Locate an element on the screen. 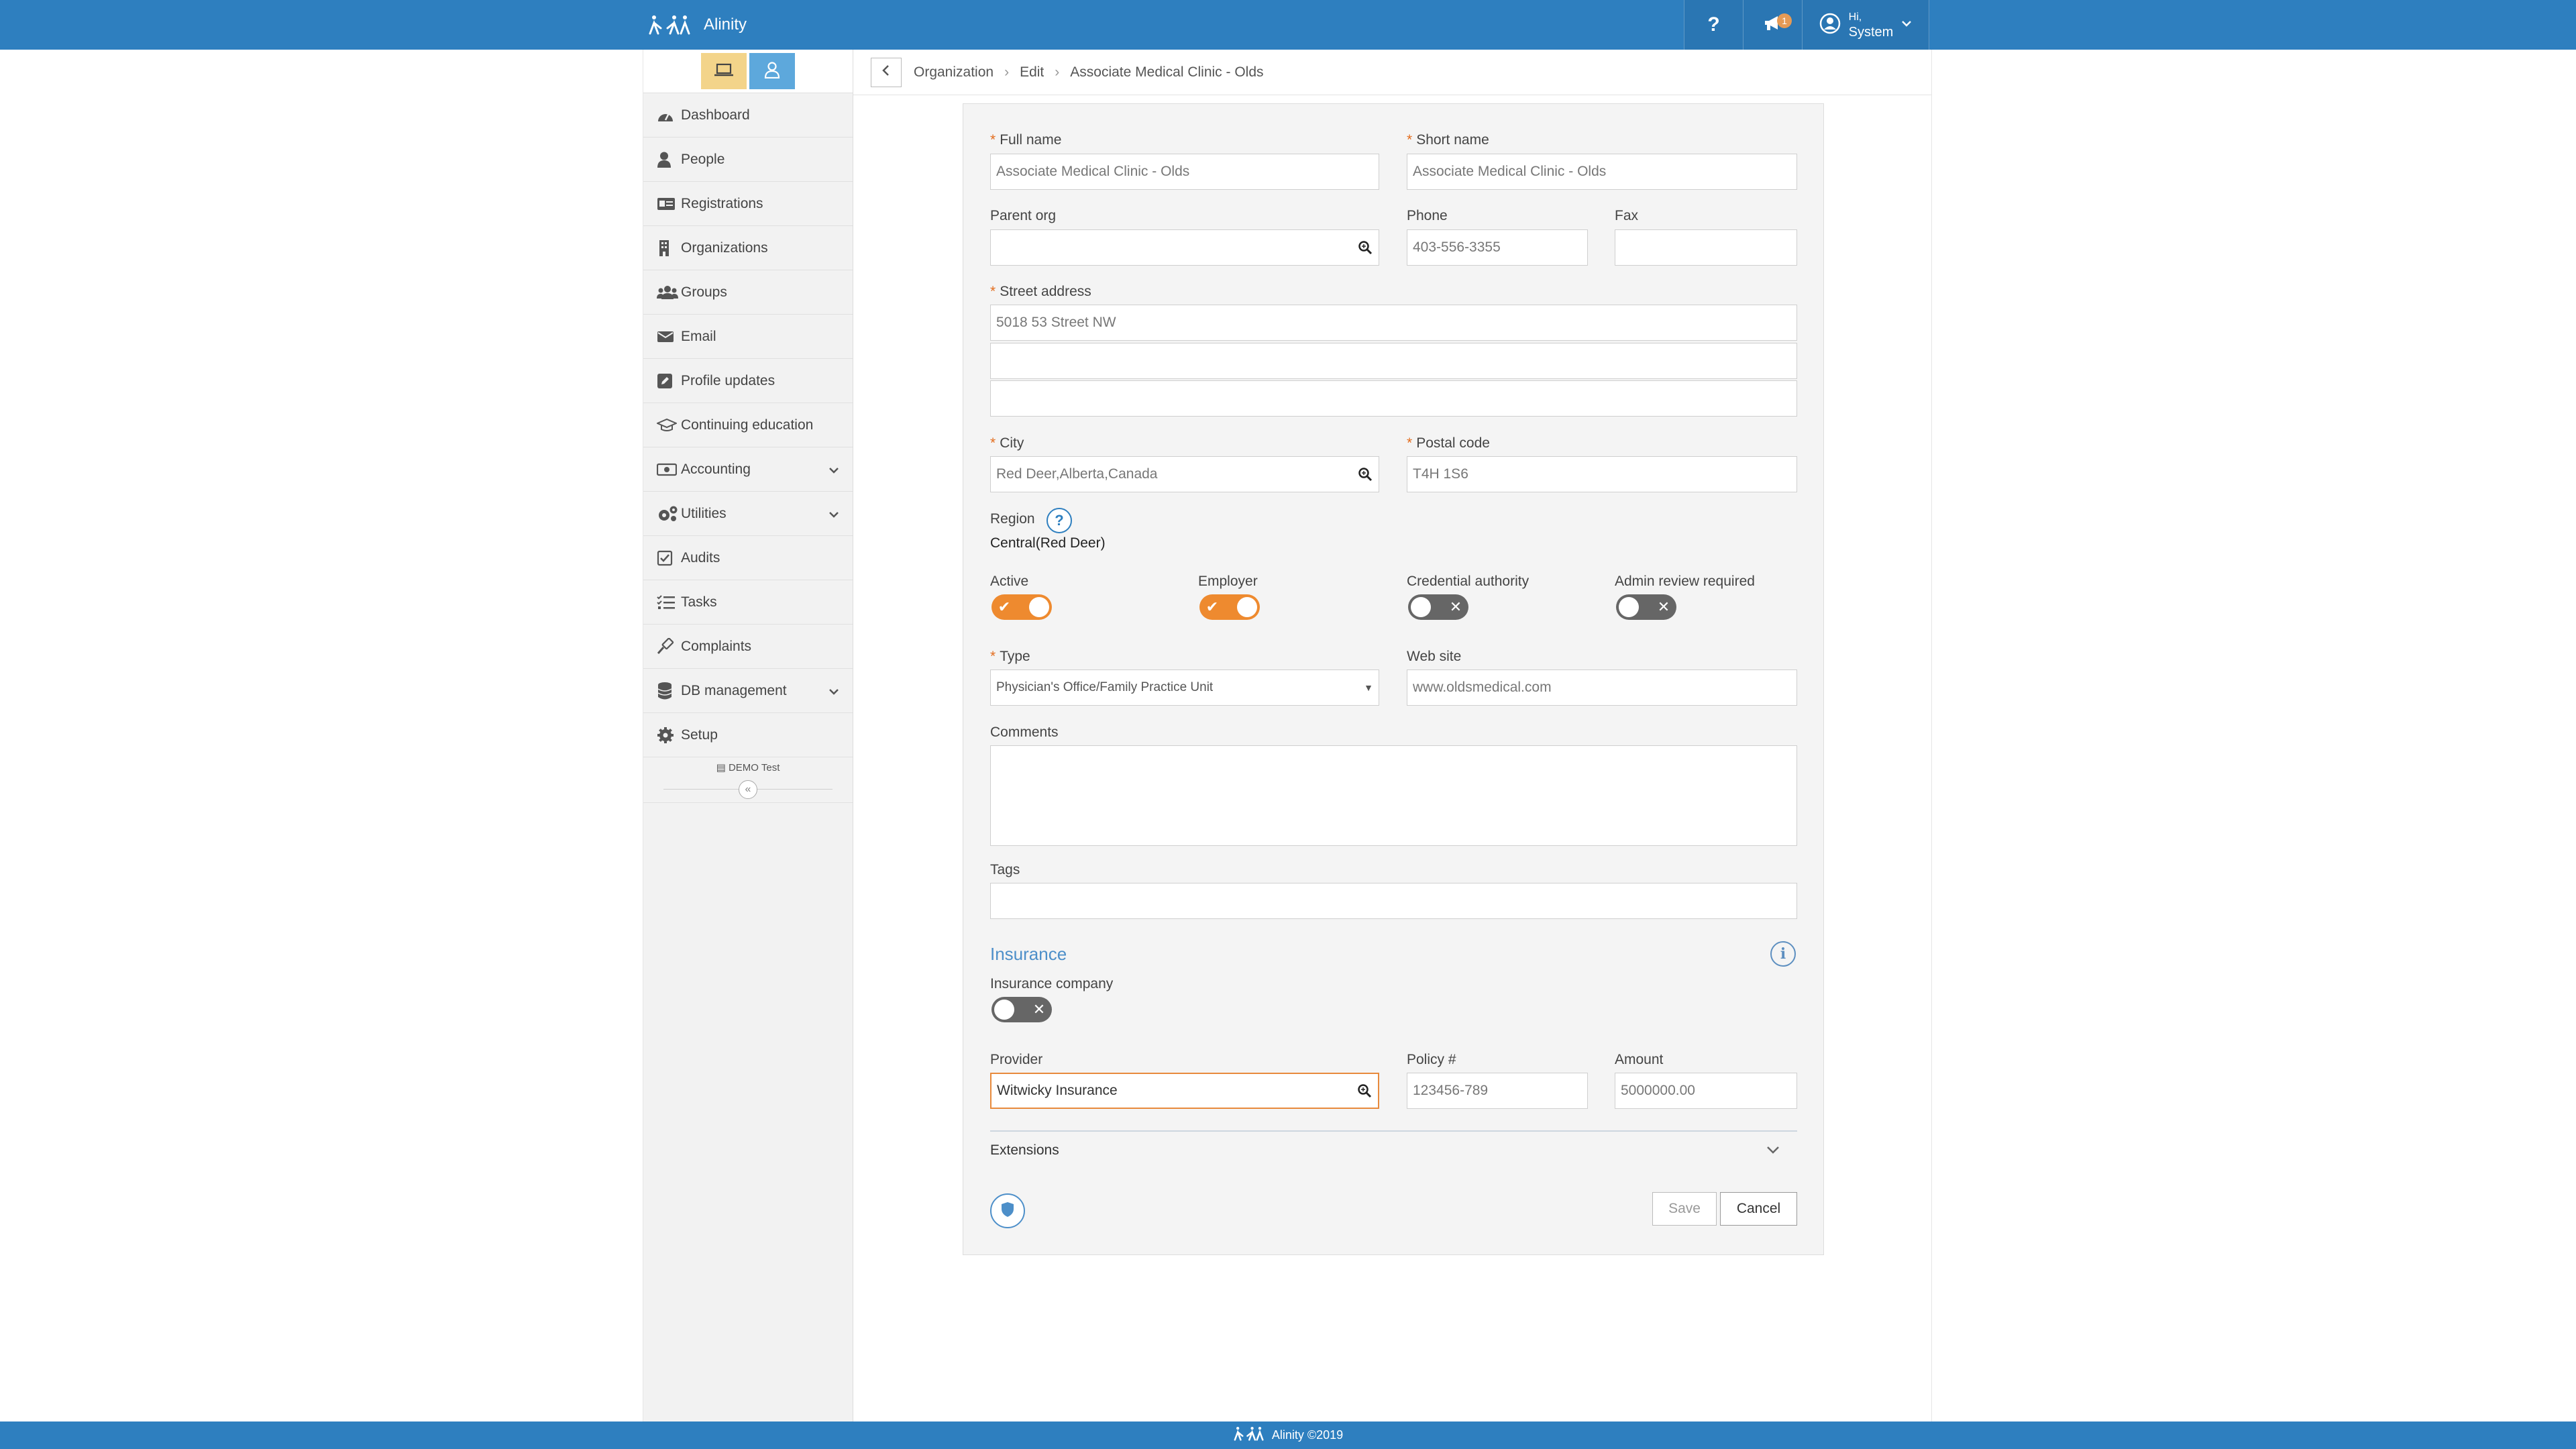 The width and height of the screenshot is (2576, 1449). help-button: ? is located at coordinates (1713, 25).